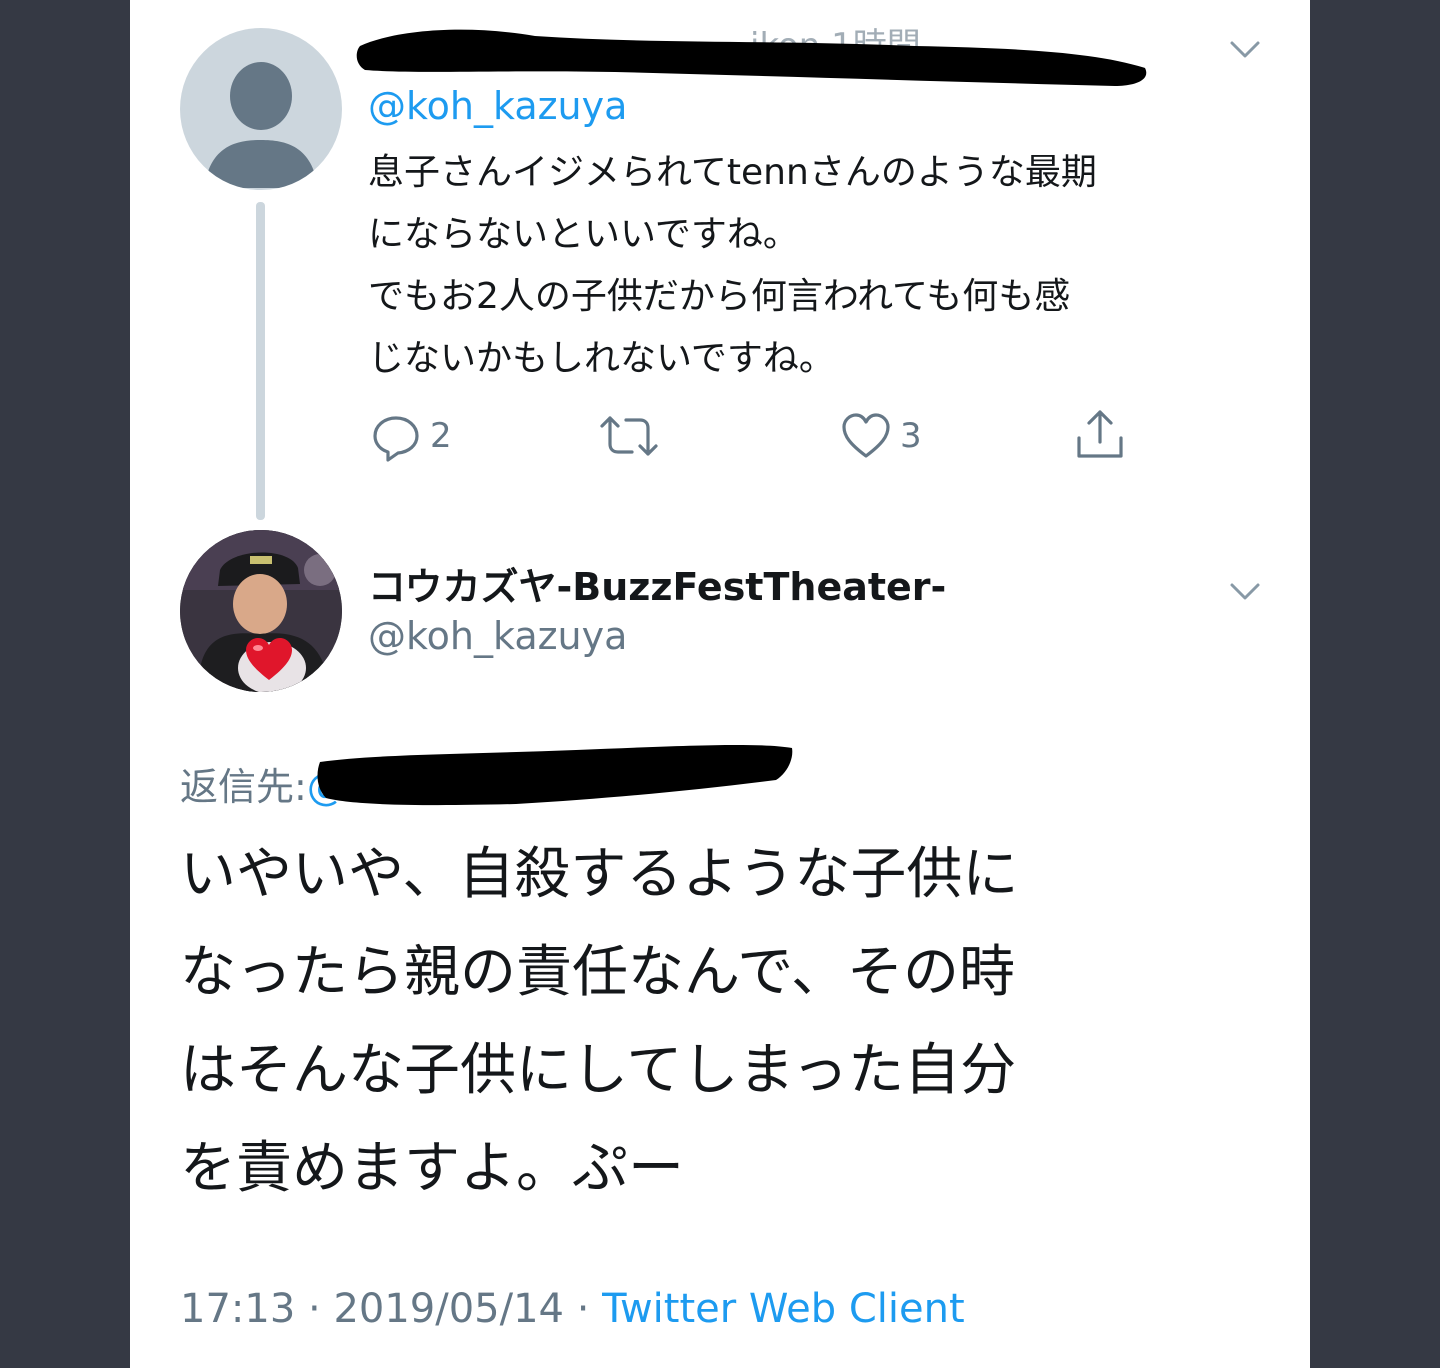 This screenshot has width=1440, height=1368. I want to click on tweet-time: 17:13, so click(238, 1309).